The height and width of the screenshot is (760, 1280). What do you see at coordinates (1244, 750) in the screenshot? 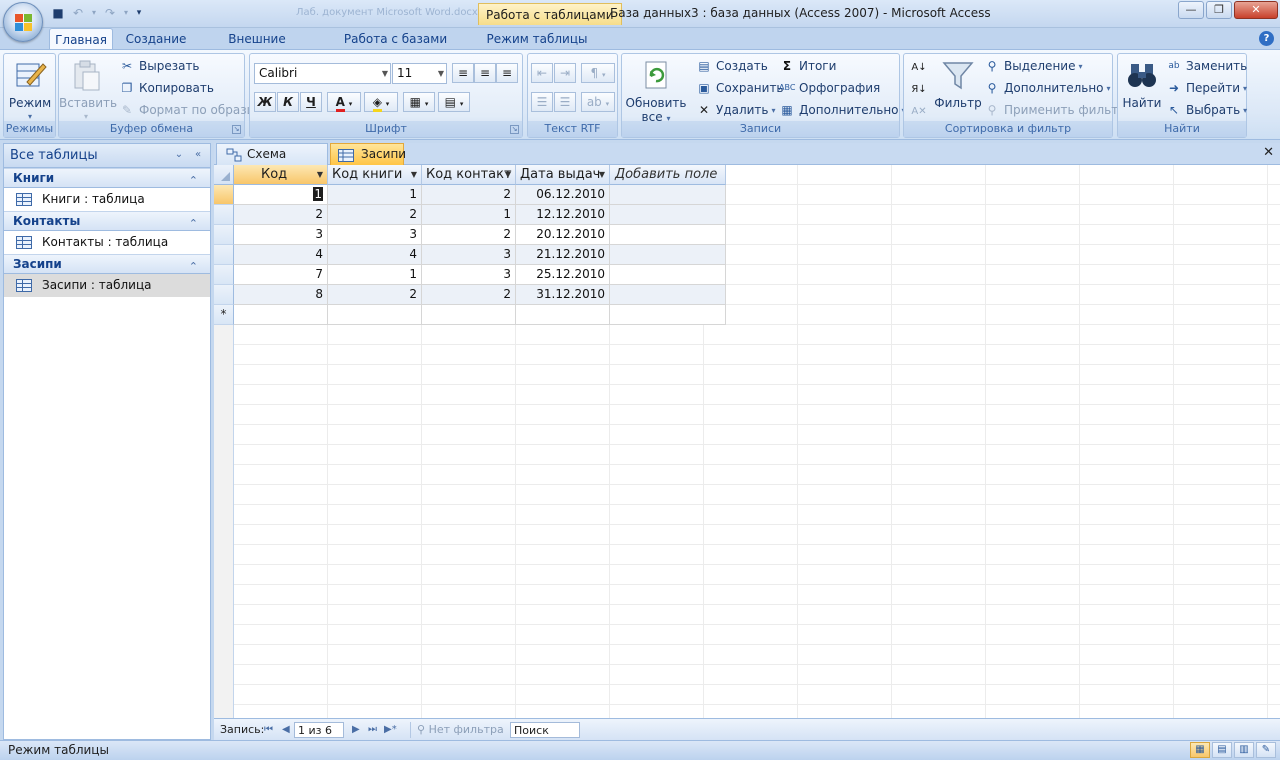
I see `pivot-chart-view-icon: ▥` at bounding box center [1244, 750].